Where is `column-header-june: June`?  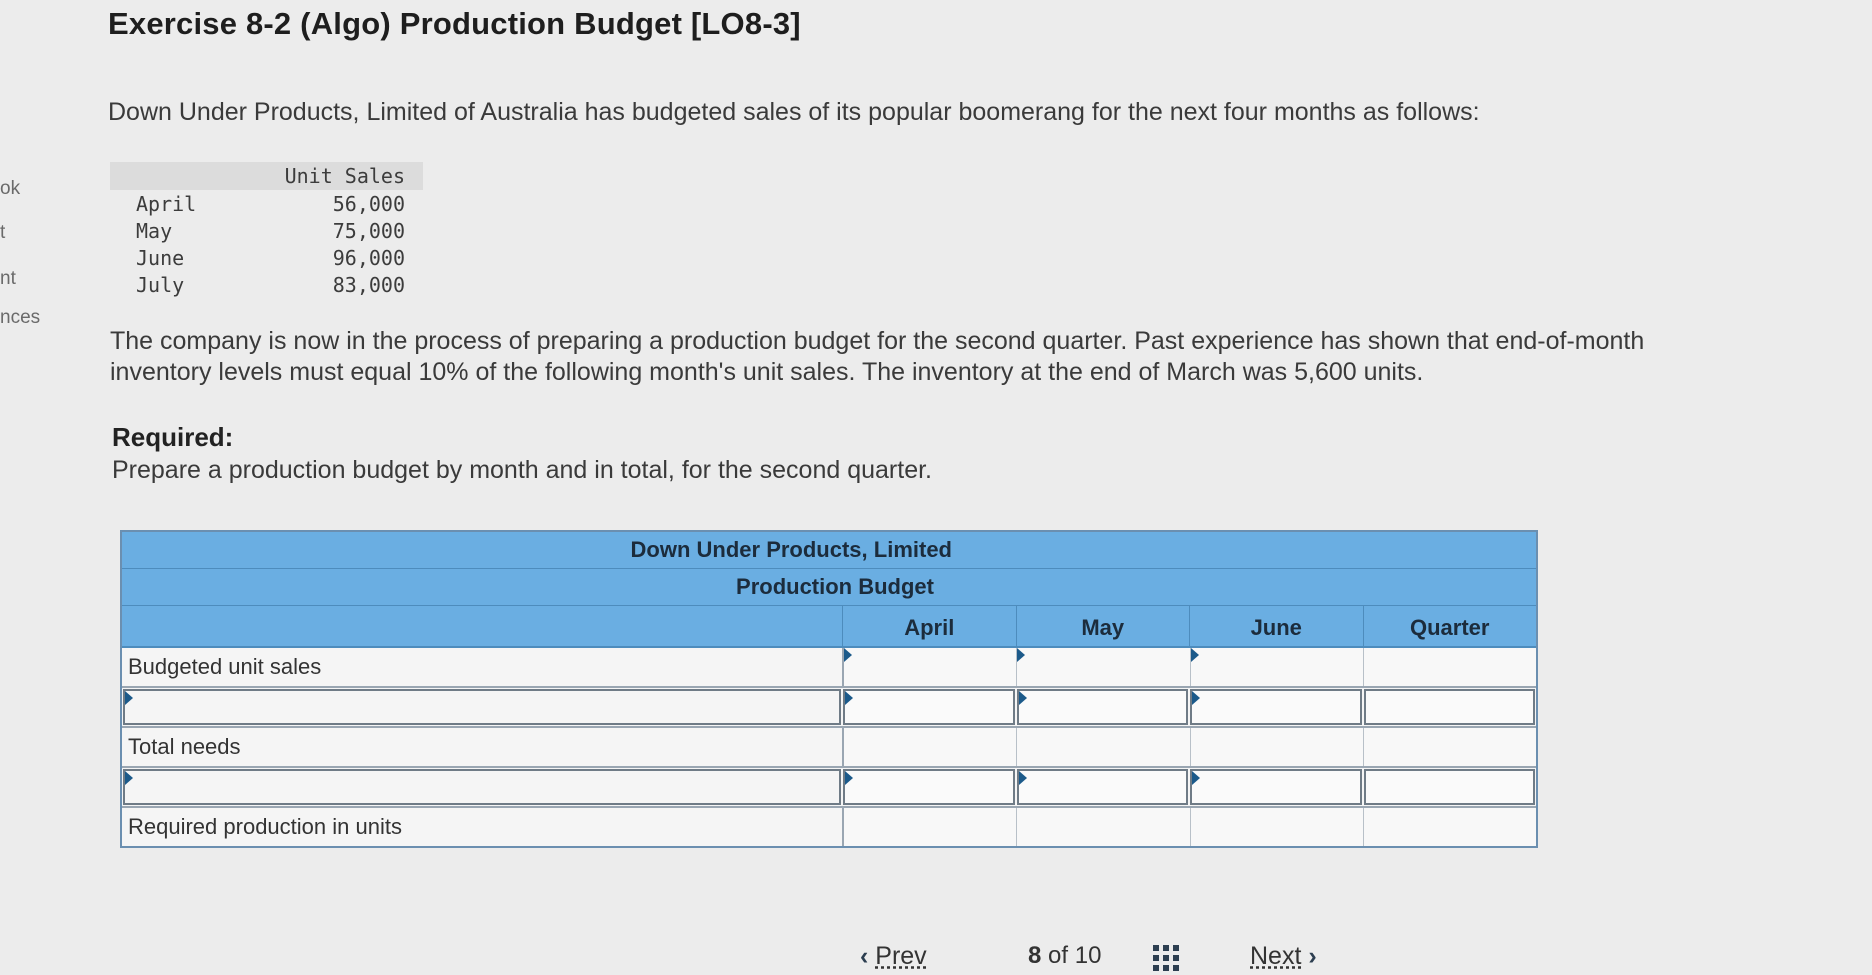
column-header-june: June is located at coordinates (1276, 626).